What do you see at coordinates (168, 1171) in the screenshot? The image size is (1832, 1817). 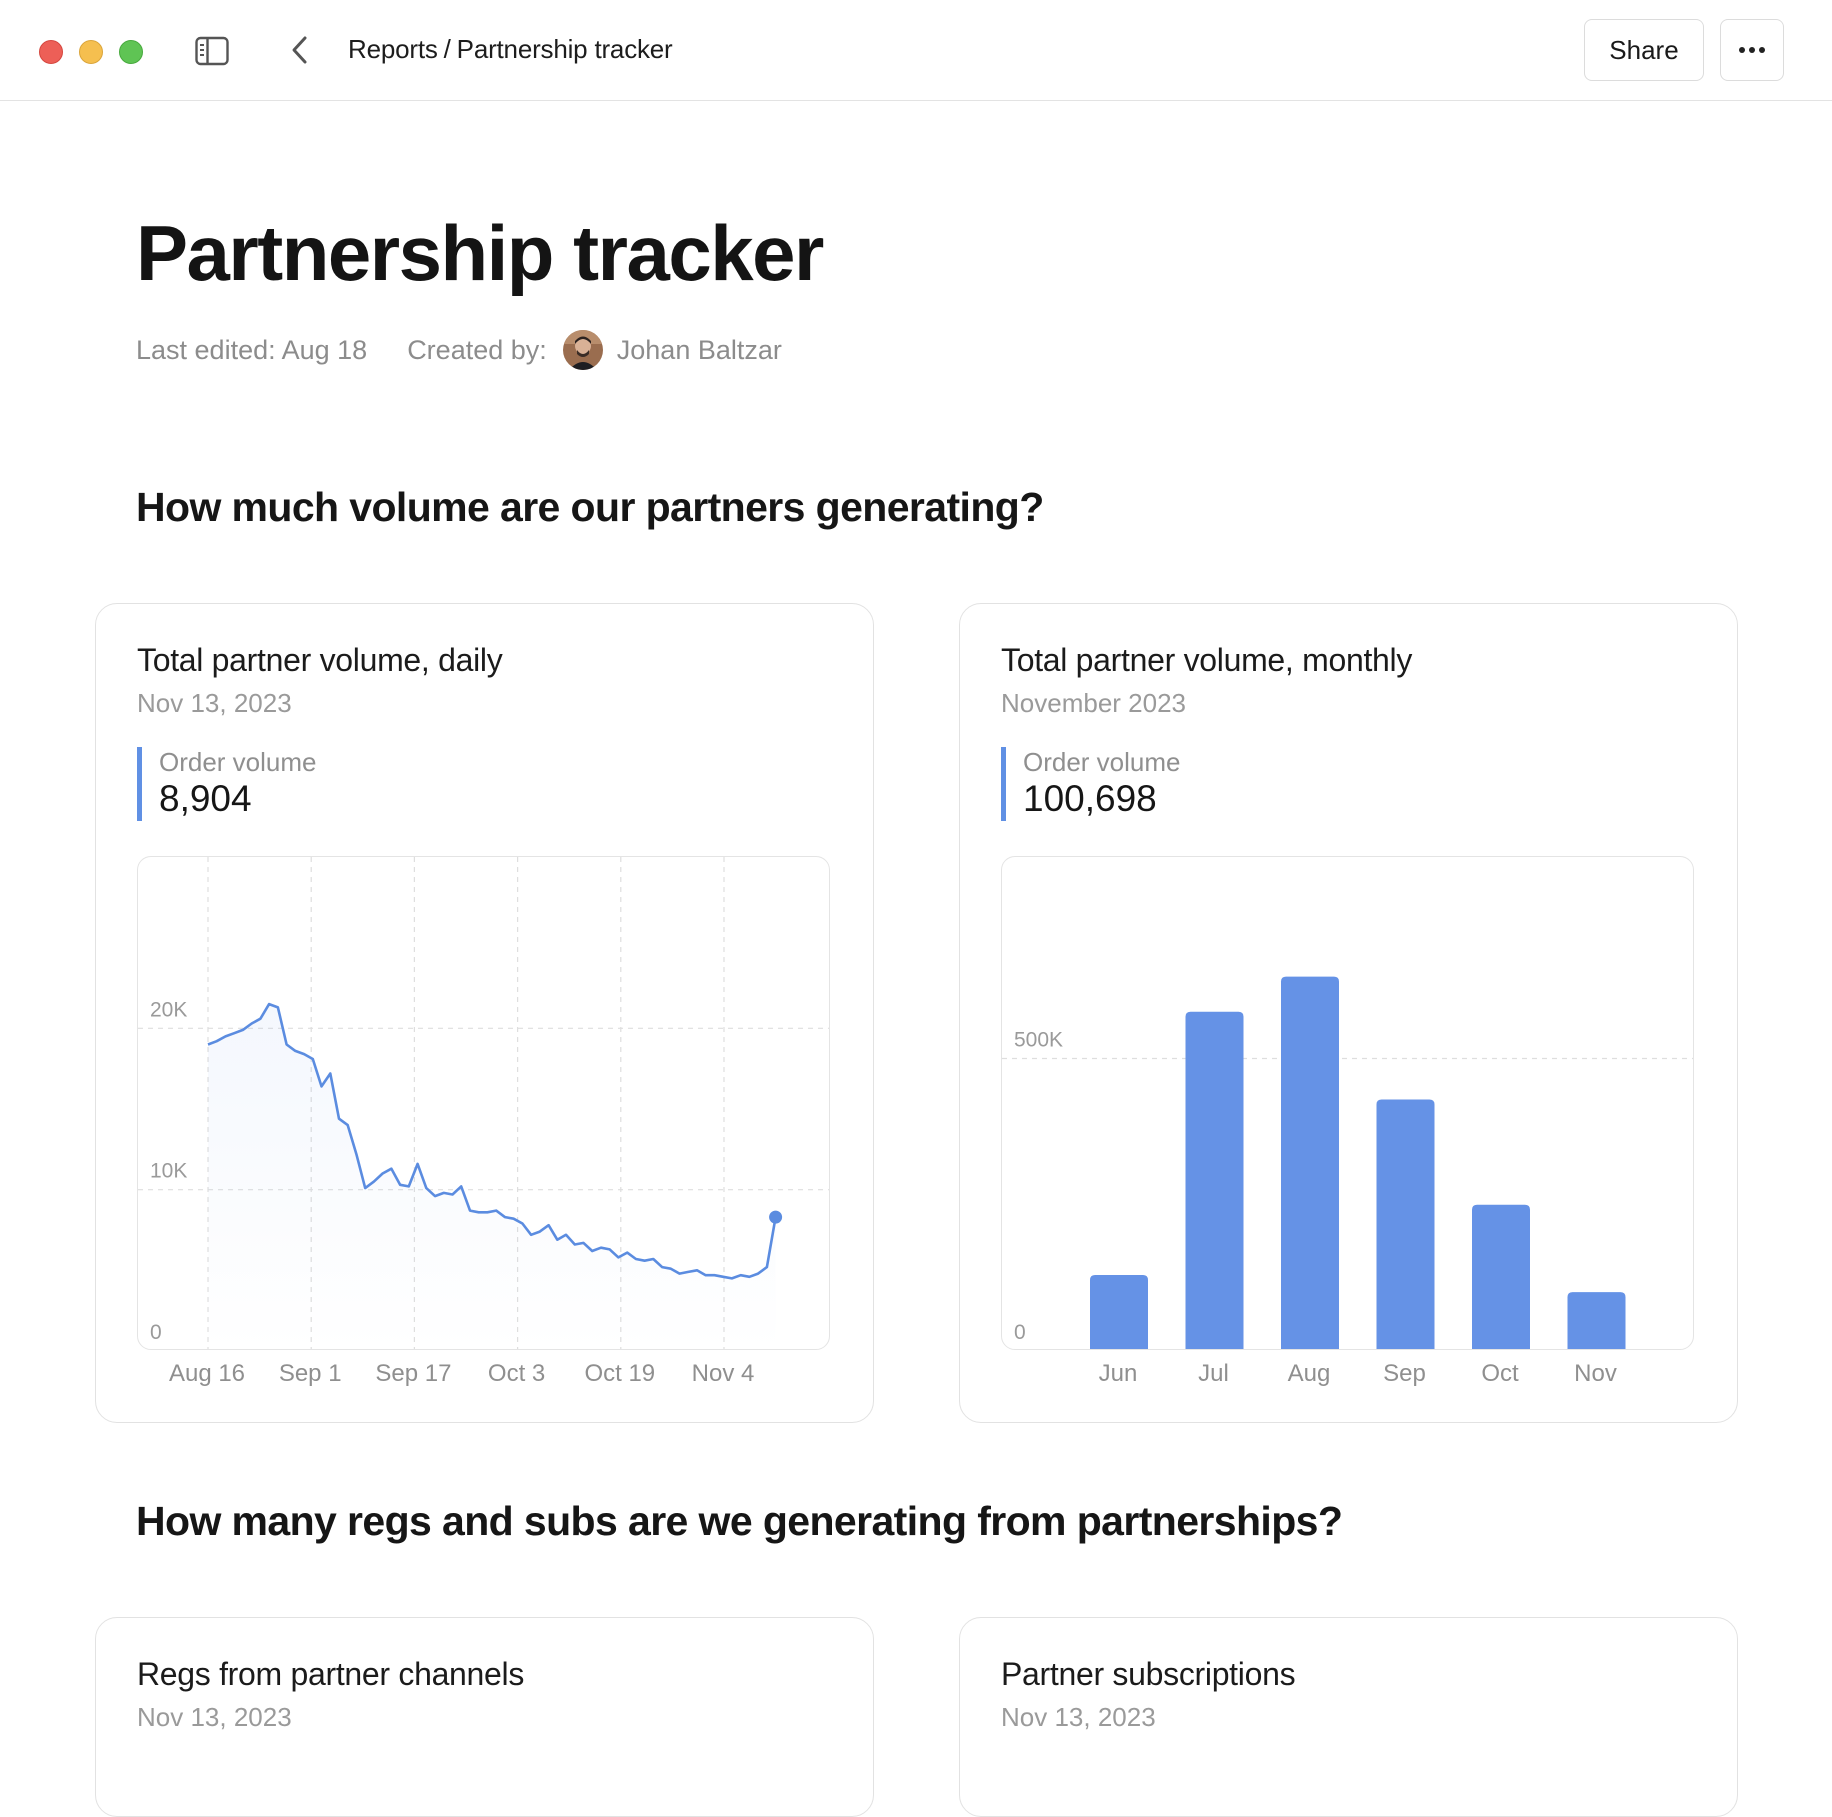 I see `y-tick-label: 10K` at bounding box center [168, 1171].